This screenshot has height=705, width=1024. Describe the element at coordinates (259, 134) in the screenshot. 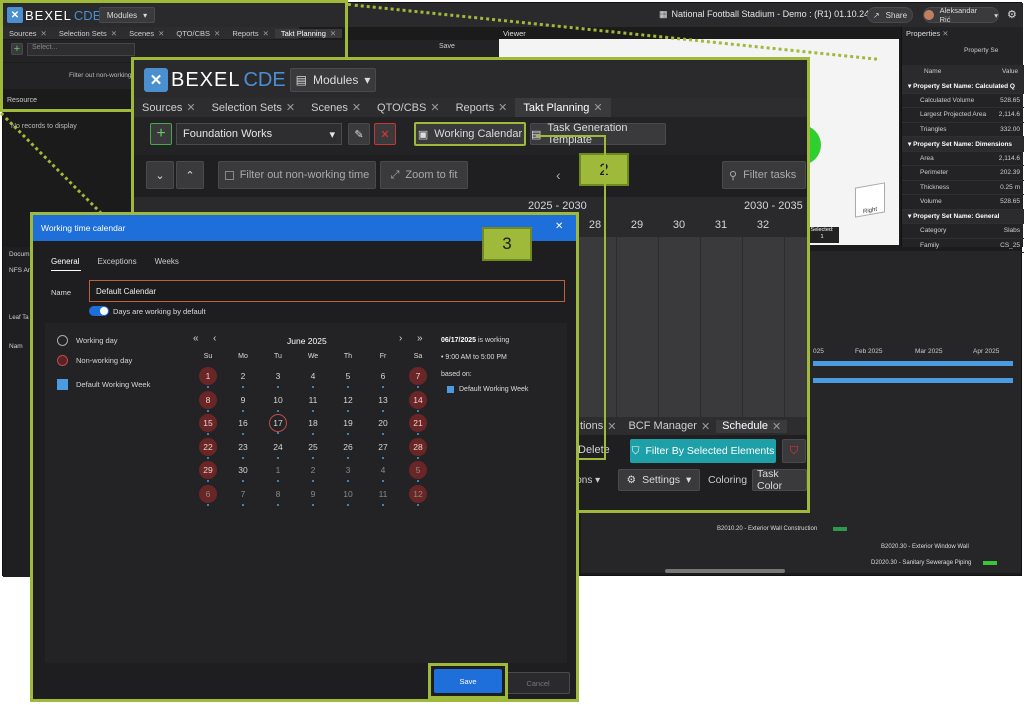

I see `project-select: Foundation Works ▾` at that location.